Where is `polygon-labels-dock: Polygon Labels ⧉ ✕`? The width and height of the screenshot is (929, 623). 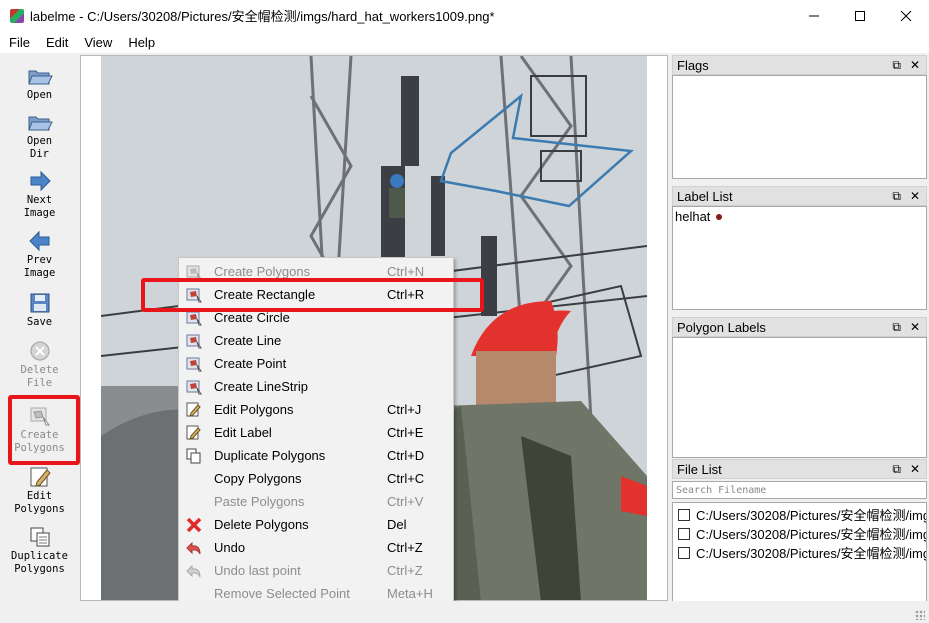 polygon-labels-dock: Polygon Labels ⧉ ✕ is located at coordinates (799, 387).